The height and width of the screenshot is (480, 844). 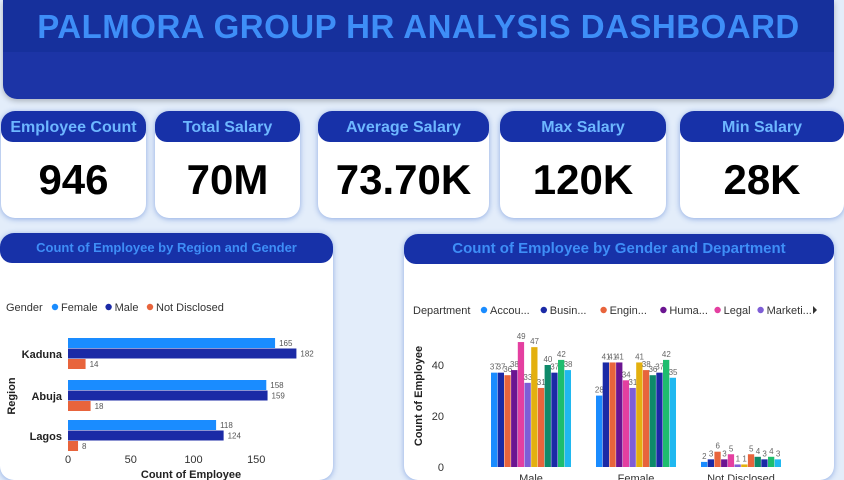 What do you see at coordinates (403, 179) in the screenshot?
I see `kpi-value: 73.70K` at bounding box center [403, 179].